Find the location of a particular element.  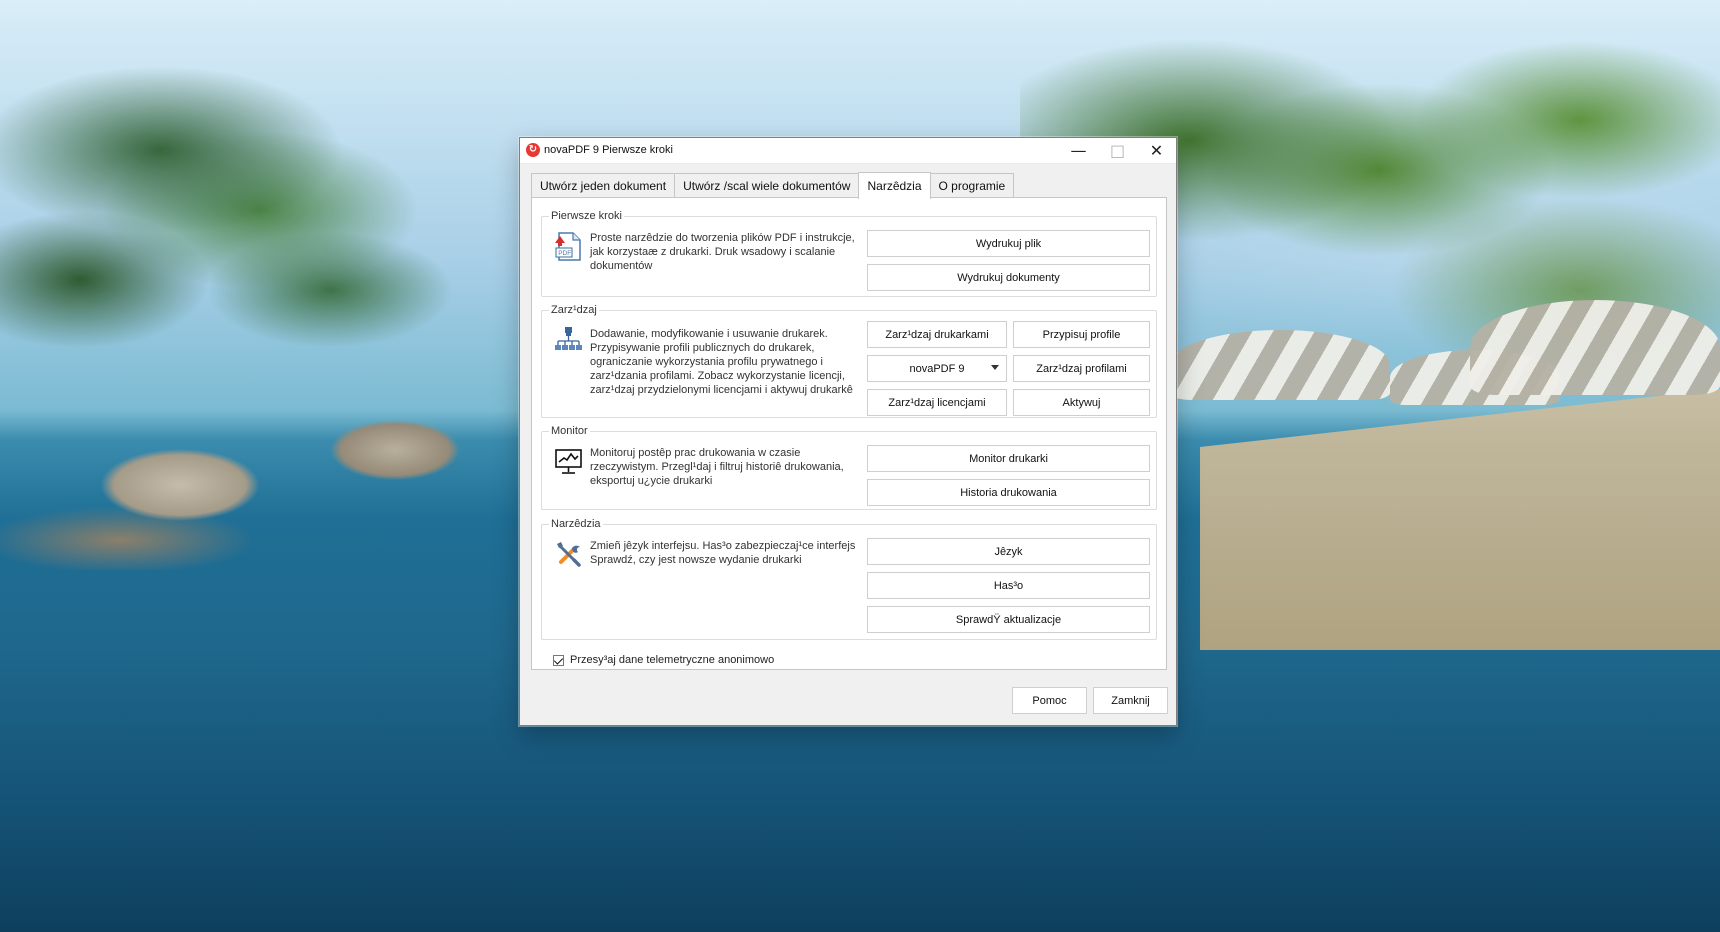

printer-select: novaPDF 9 is located at coordinates (937, 368).